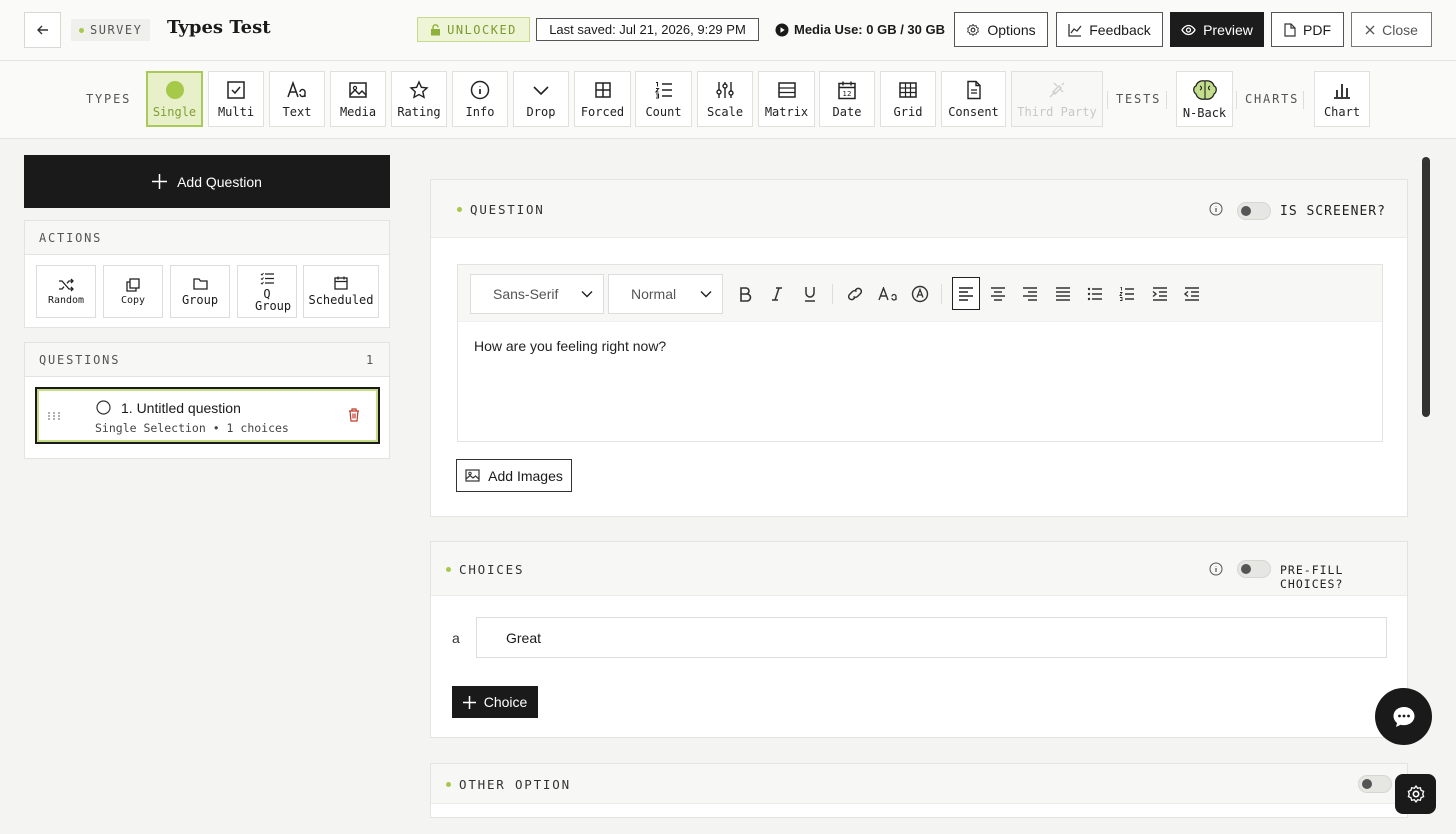 This screenshot has width=1456, height=834. What do you see at coordinates (541, 99) in the screenshot?
I see `type-drop-button: Drop` at bounding box center [541, 99].